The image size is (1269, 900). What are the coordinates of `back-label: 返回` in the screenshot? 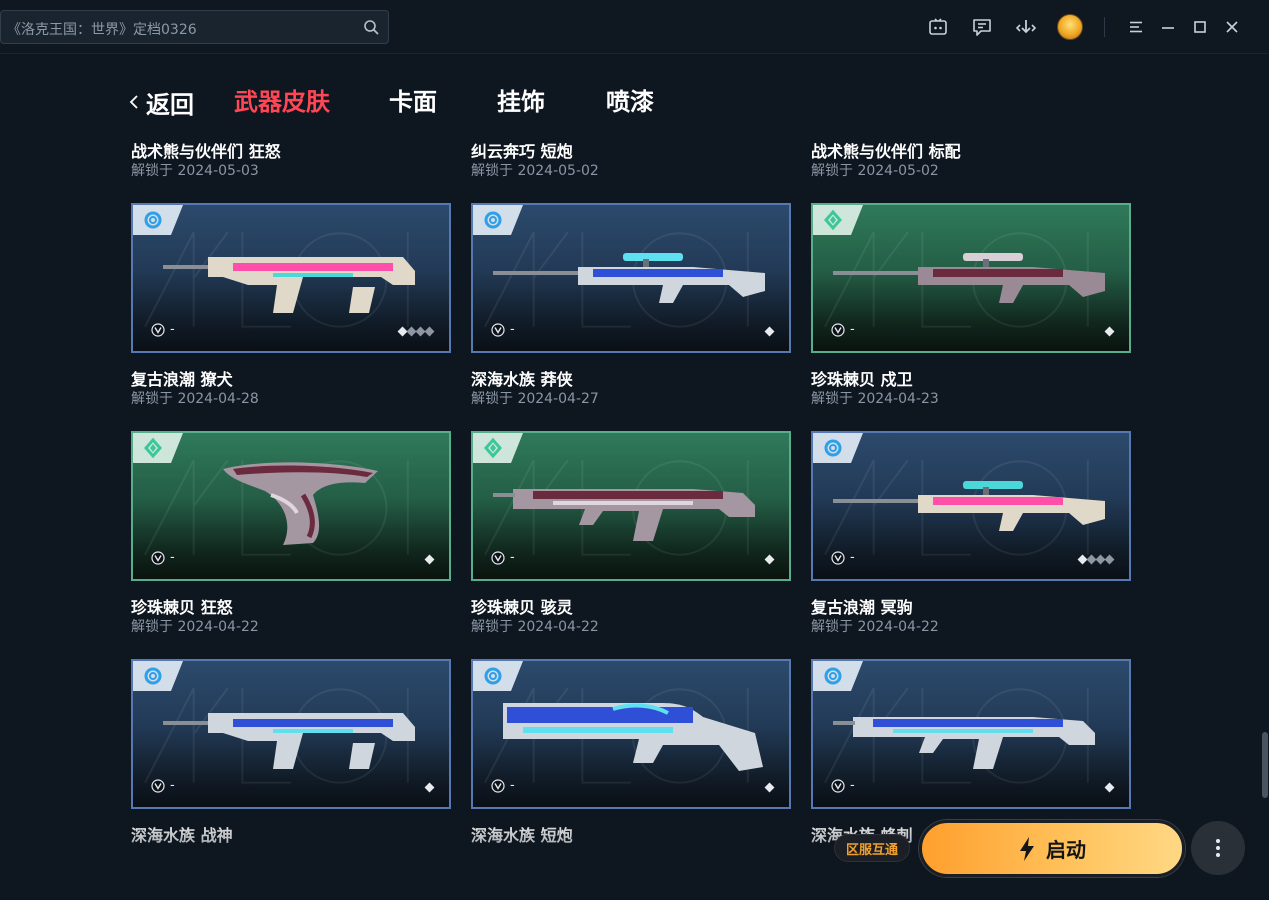 It's located at (170, 104).